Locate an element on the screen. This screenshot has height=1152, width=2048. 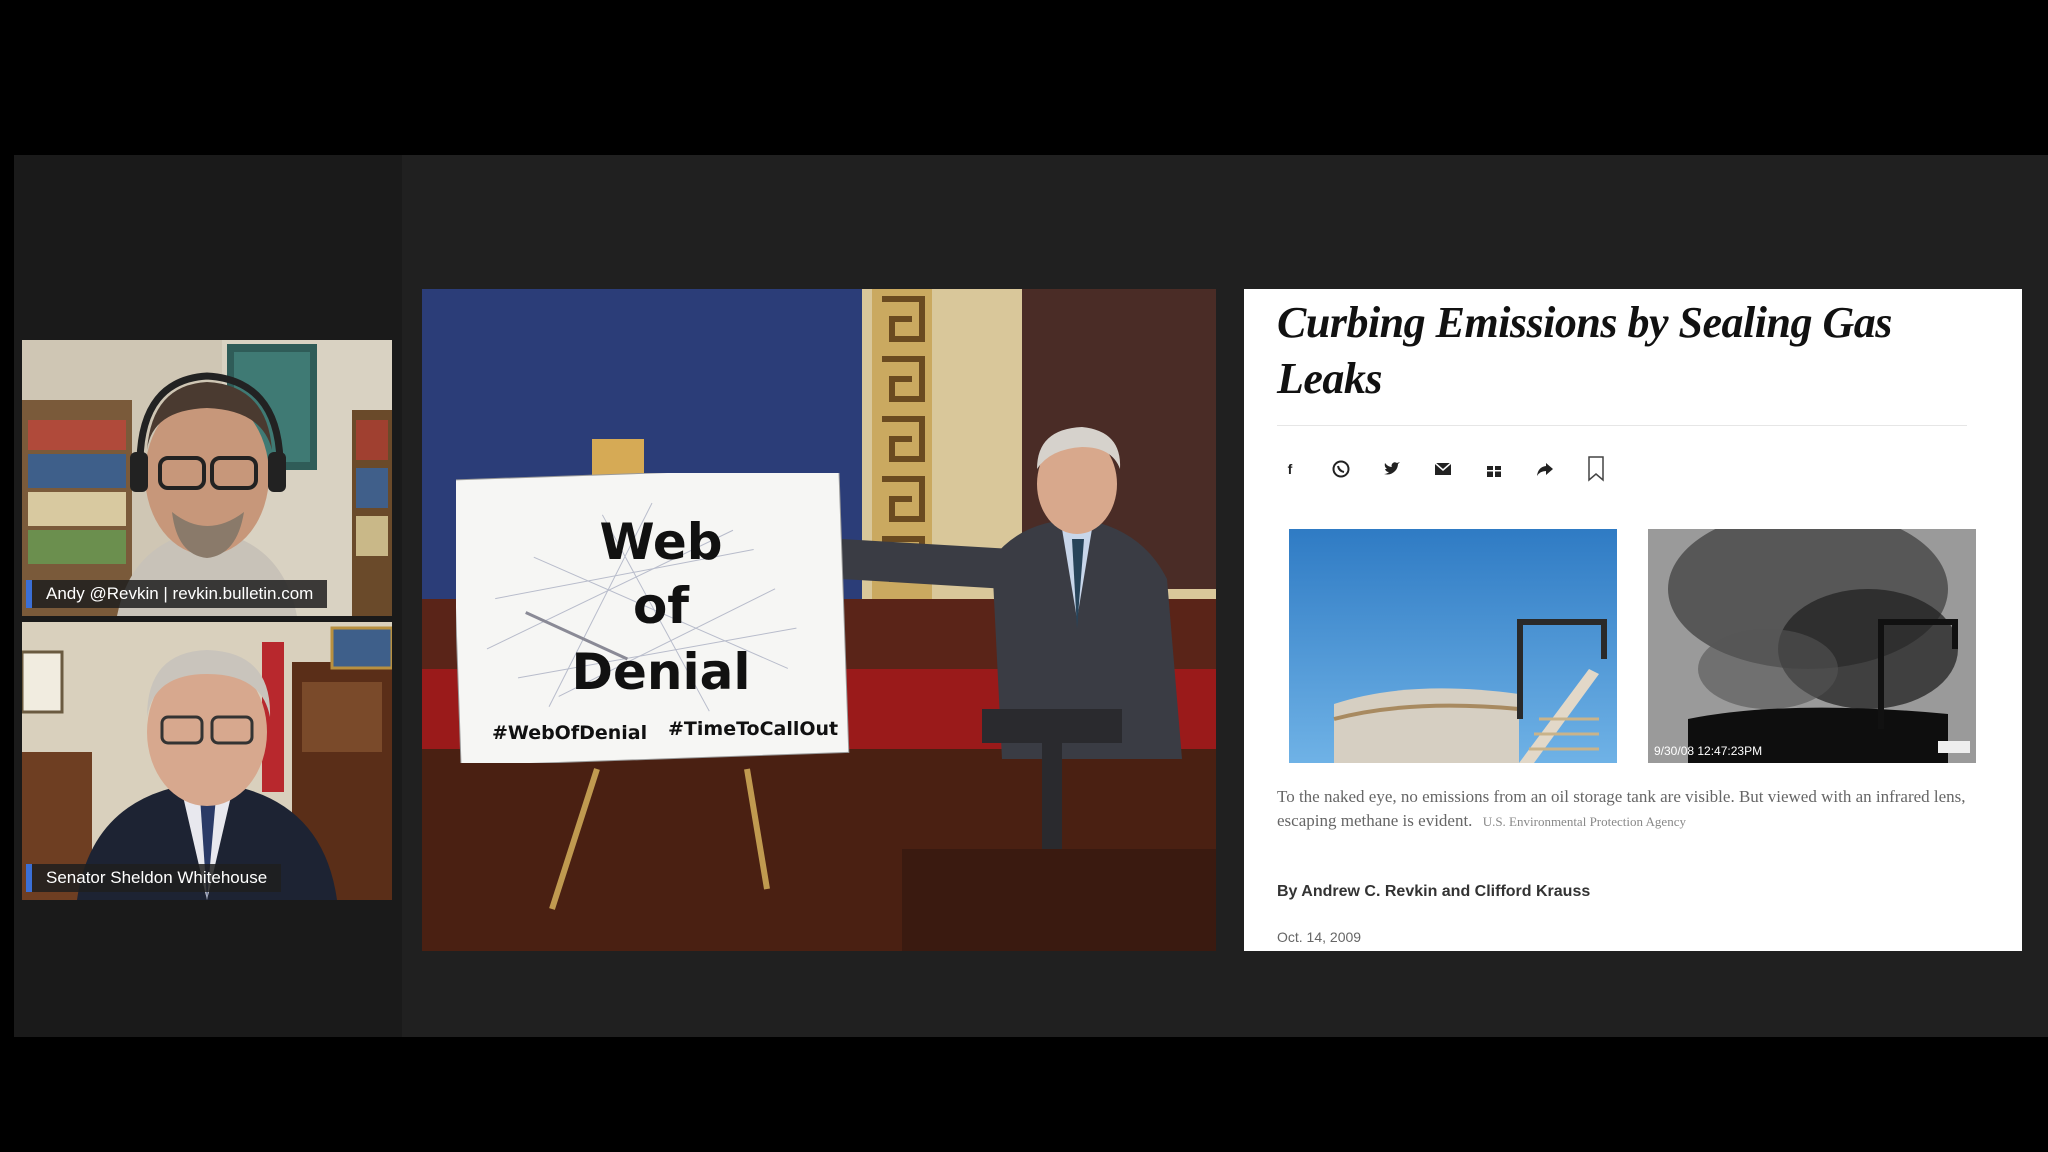
share-toolbar: f is located at coordinates (1455, 469).